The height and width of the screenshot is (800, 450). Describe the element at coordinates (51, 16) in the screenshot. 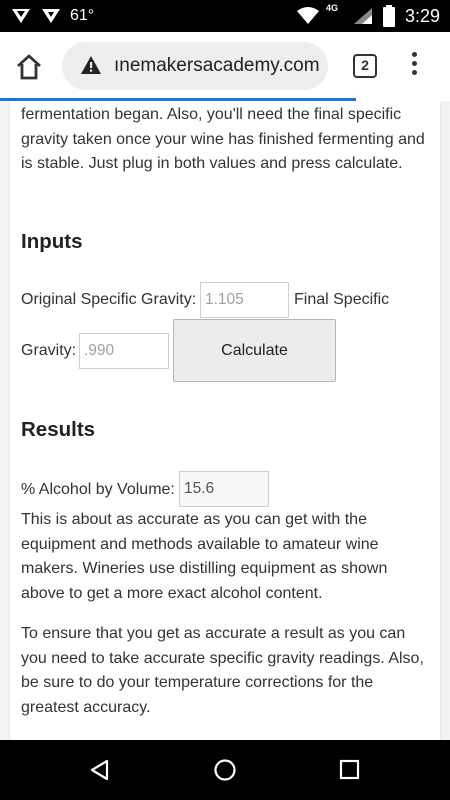

I see `android-icon` at that location.